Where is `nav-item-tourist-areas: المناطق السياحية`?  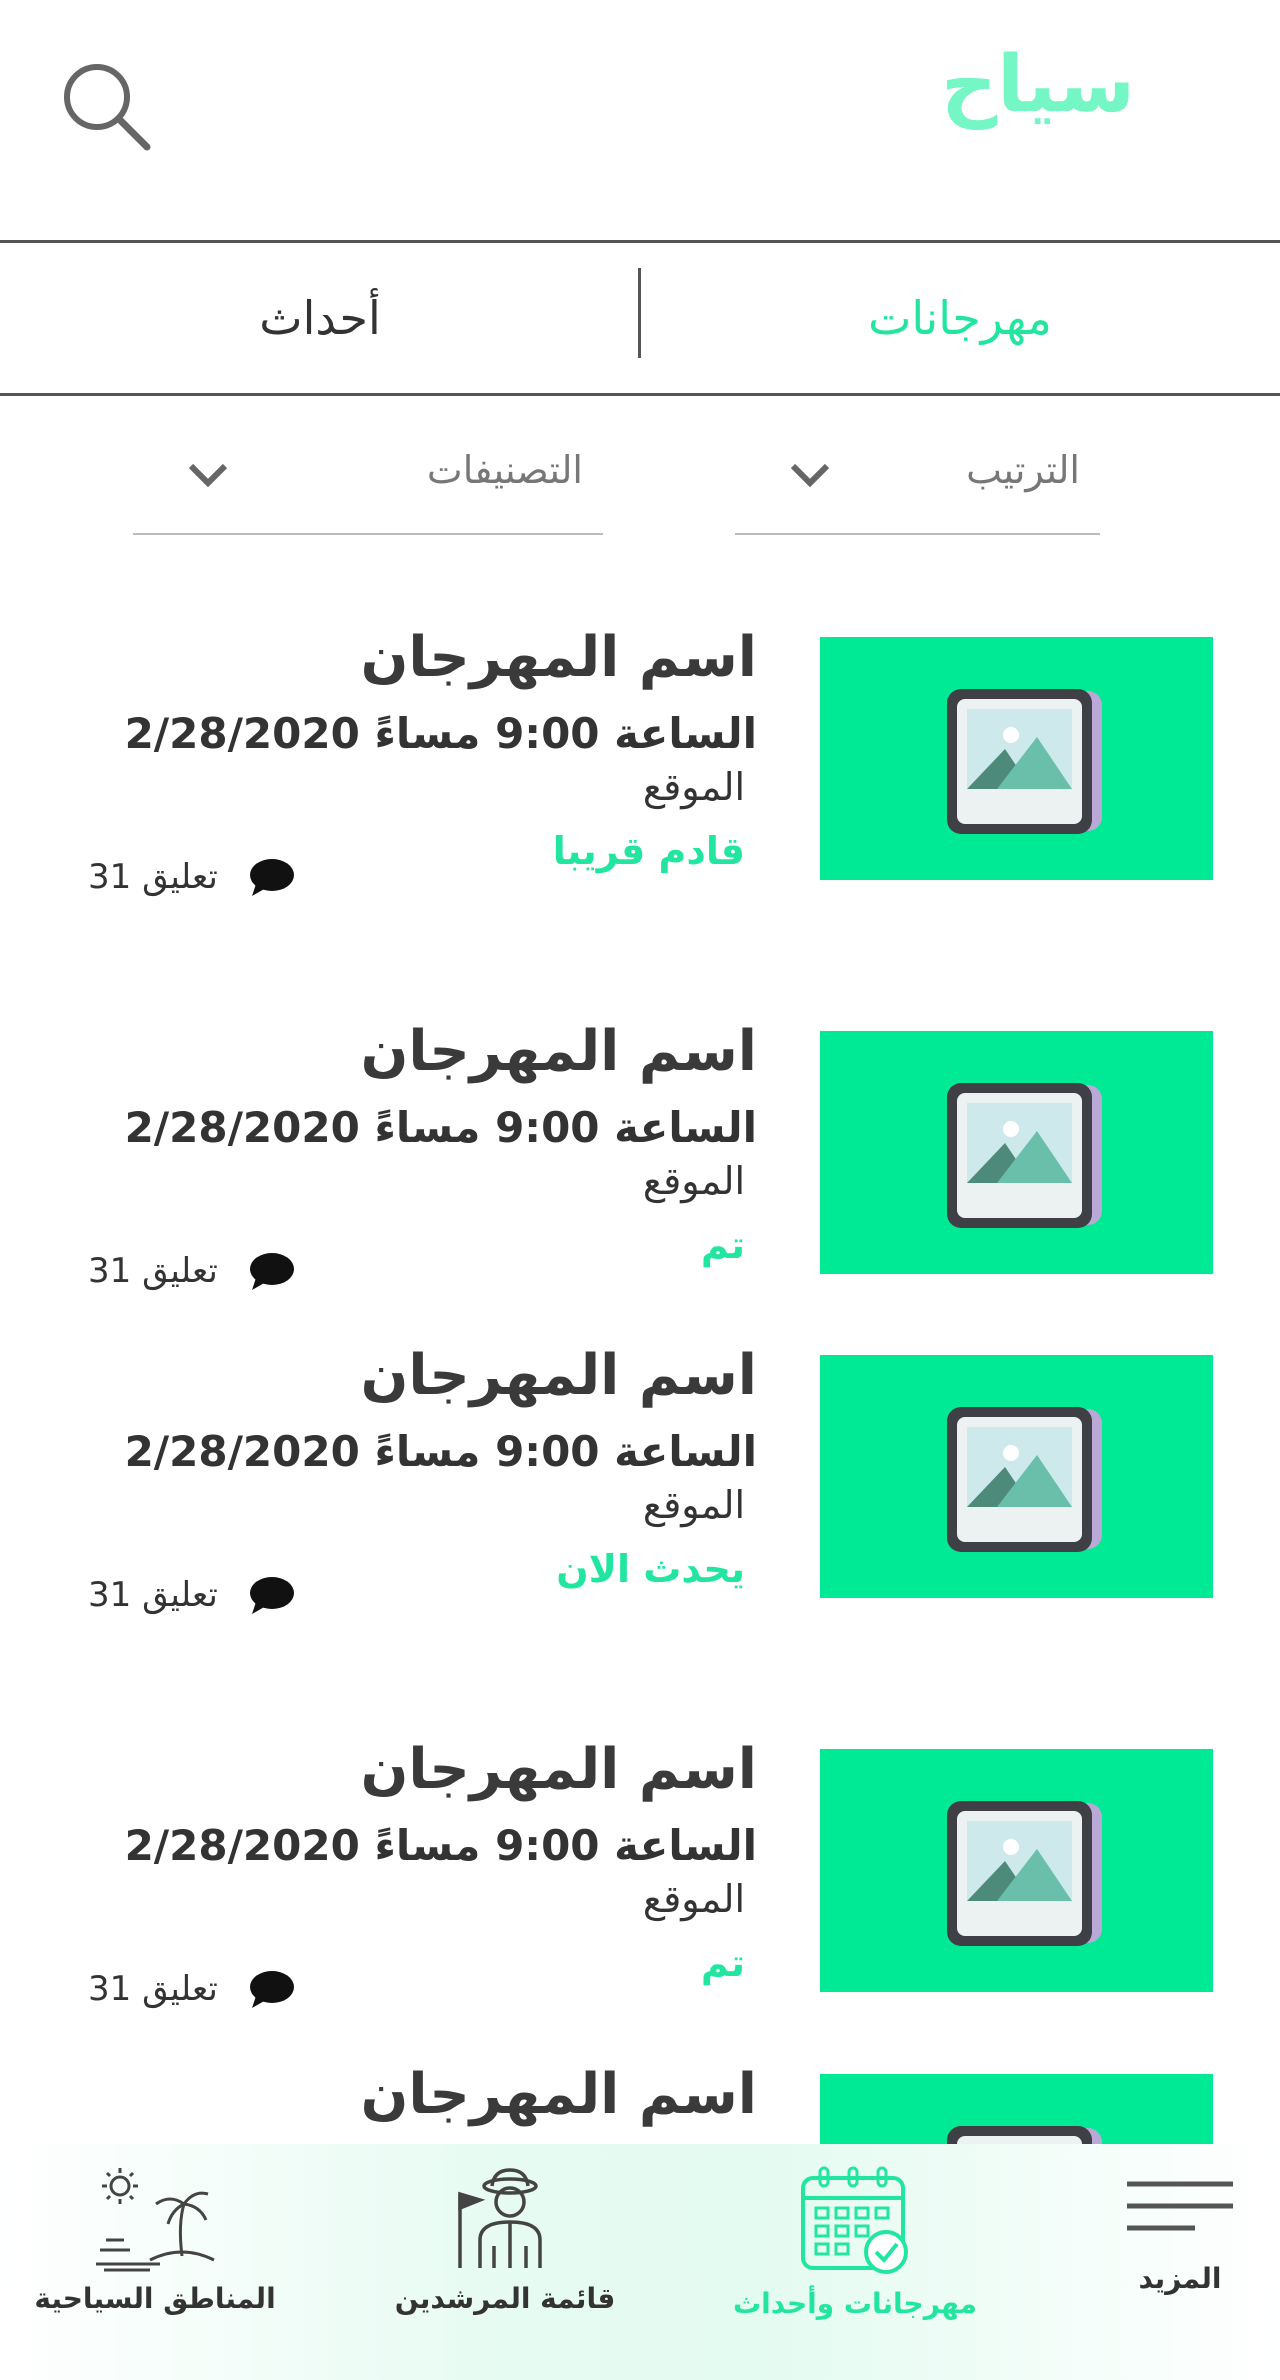 nav-item-tourist-areas: المناطق السياحية is located at coordinates (155, 2262).